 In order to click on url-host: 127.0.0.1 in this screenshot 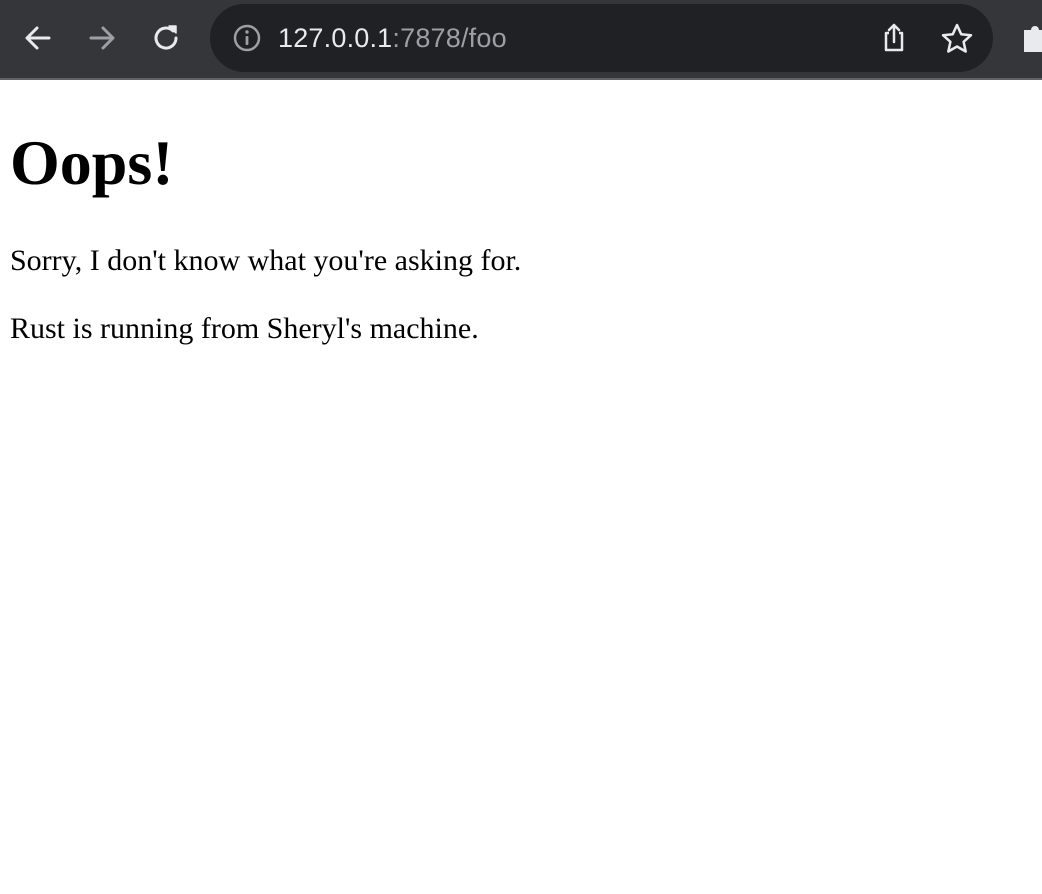, I will do `click(335, 38)`.